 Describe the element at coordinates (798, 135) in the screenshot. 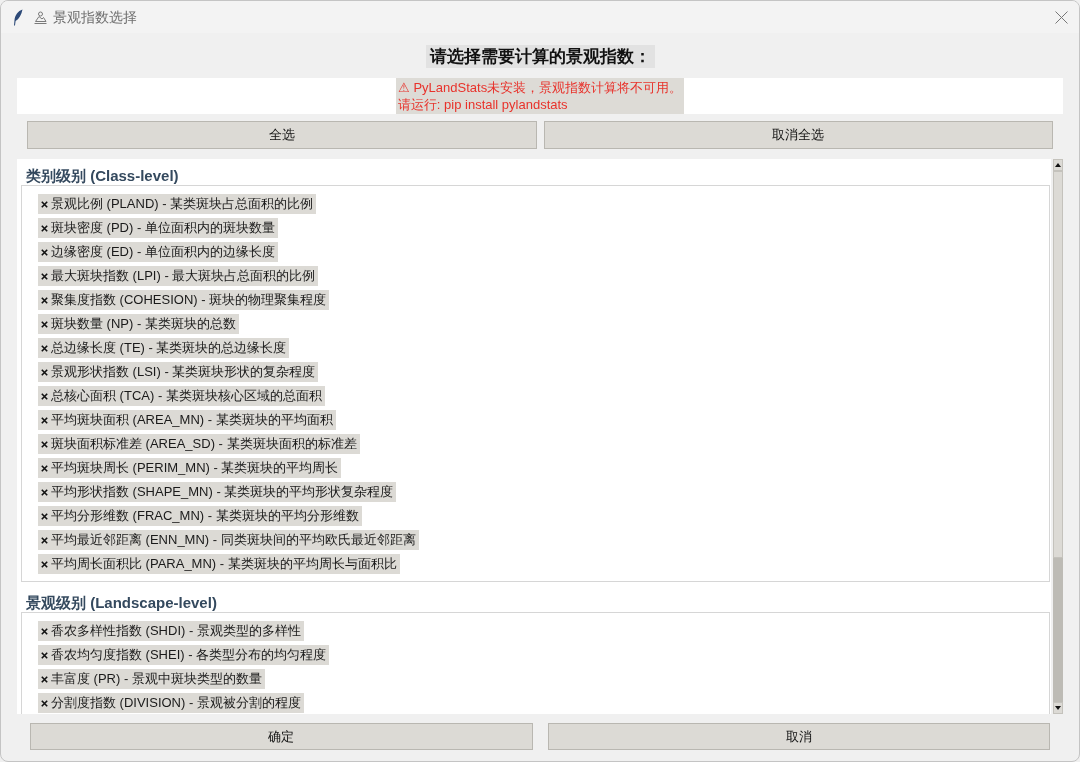

I see `action-button: 取消全选` at that location.